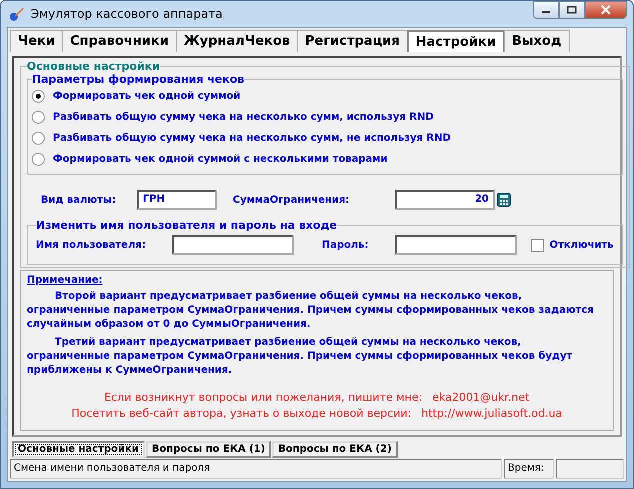 The width and height of the screenshot is (634, 489). What do you see at coordinates (537, 245) in the screenshot?
I see `checkbox` at bounding box center [537, 245].